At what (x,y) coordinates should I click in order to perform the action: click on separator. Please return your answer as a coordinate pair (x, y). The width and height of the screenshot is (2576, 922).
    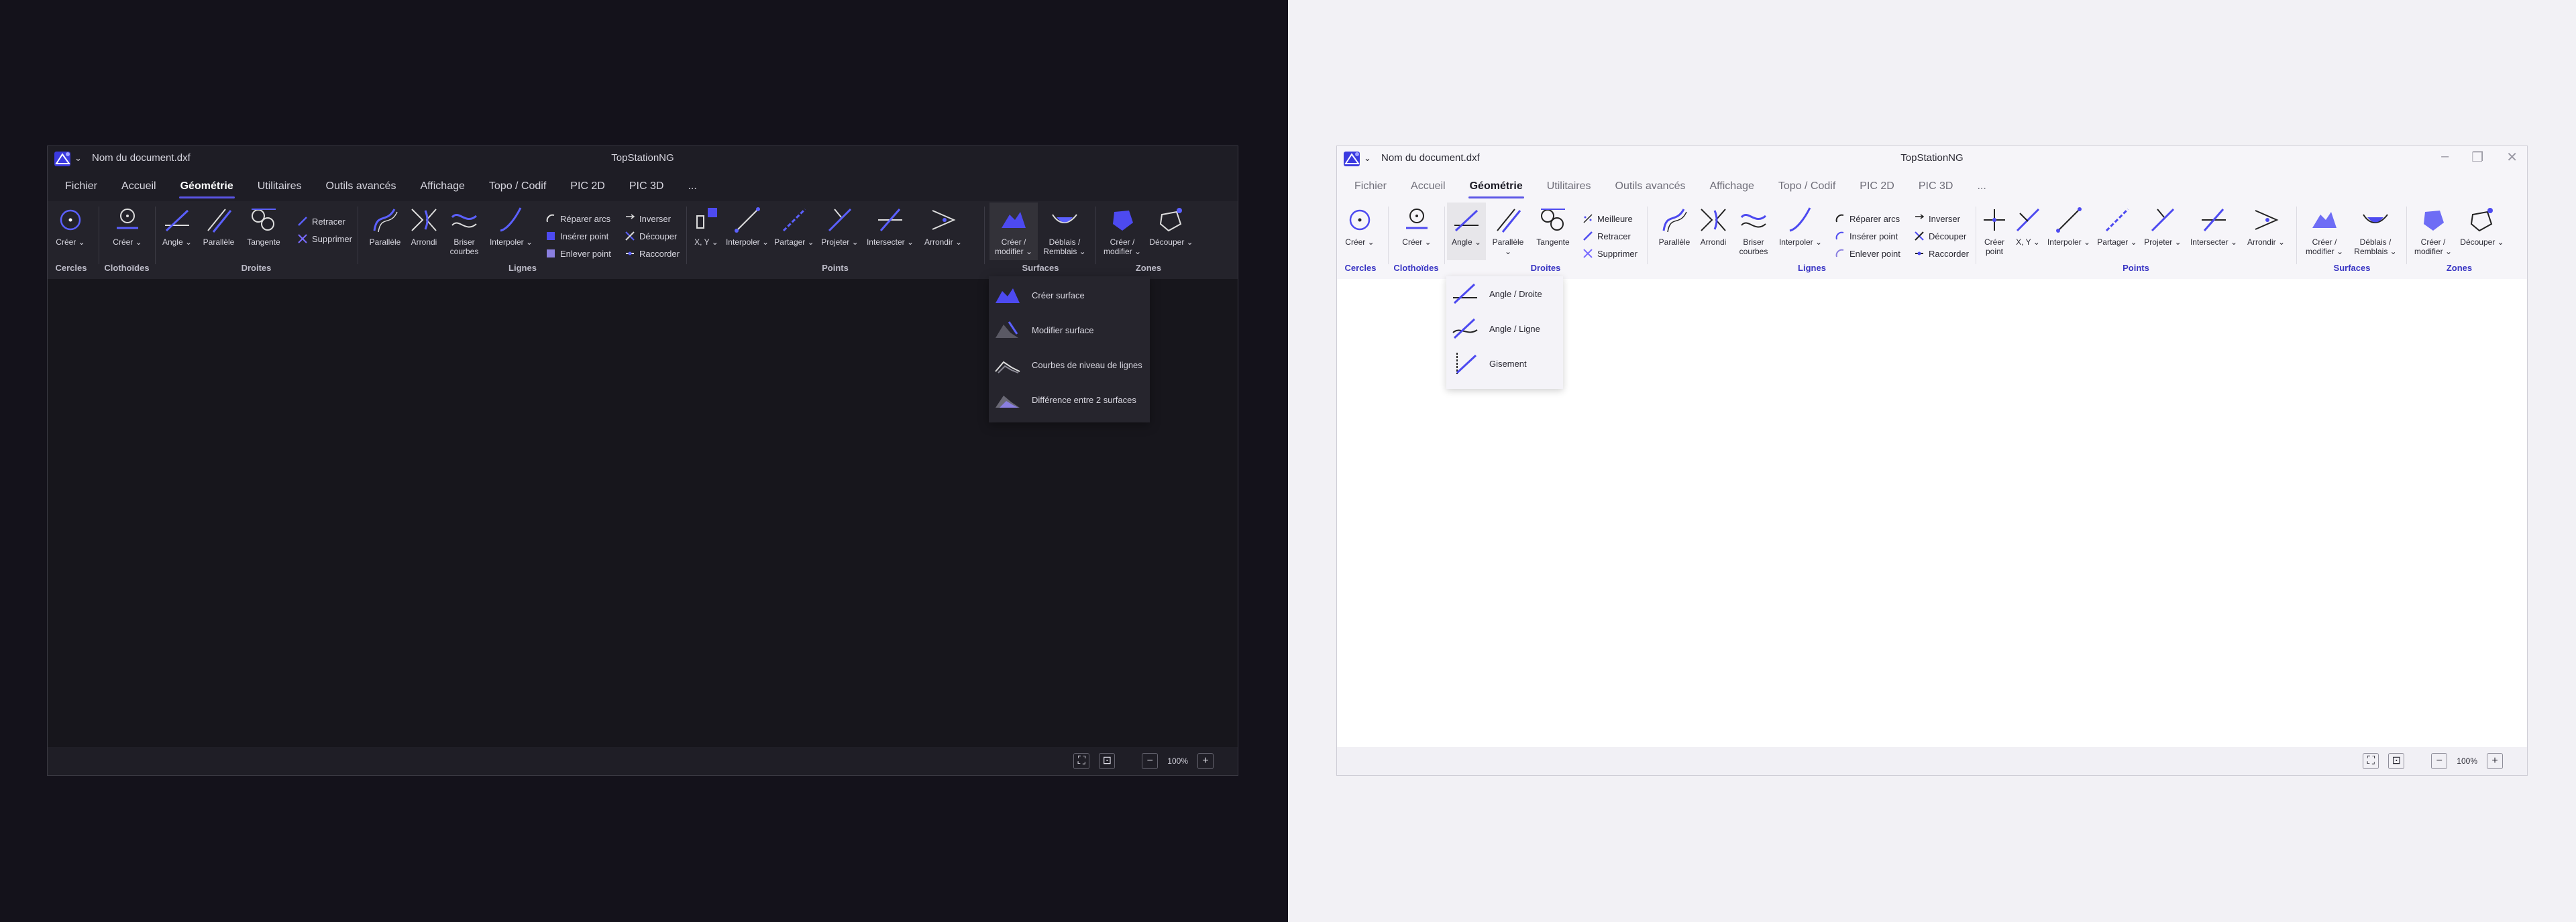
    Looking at the image, I should click on (984, 235).